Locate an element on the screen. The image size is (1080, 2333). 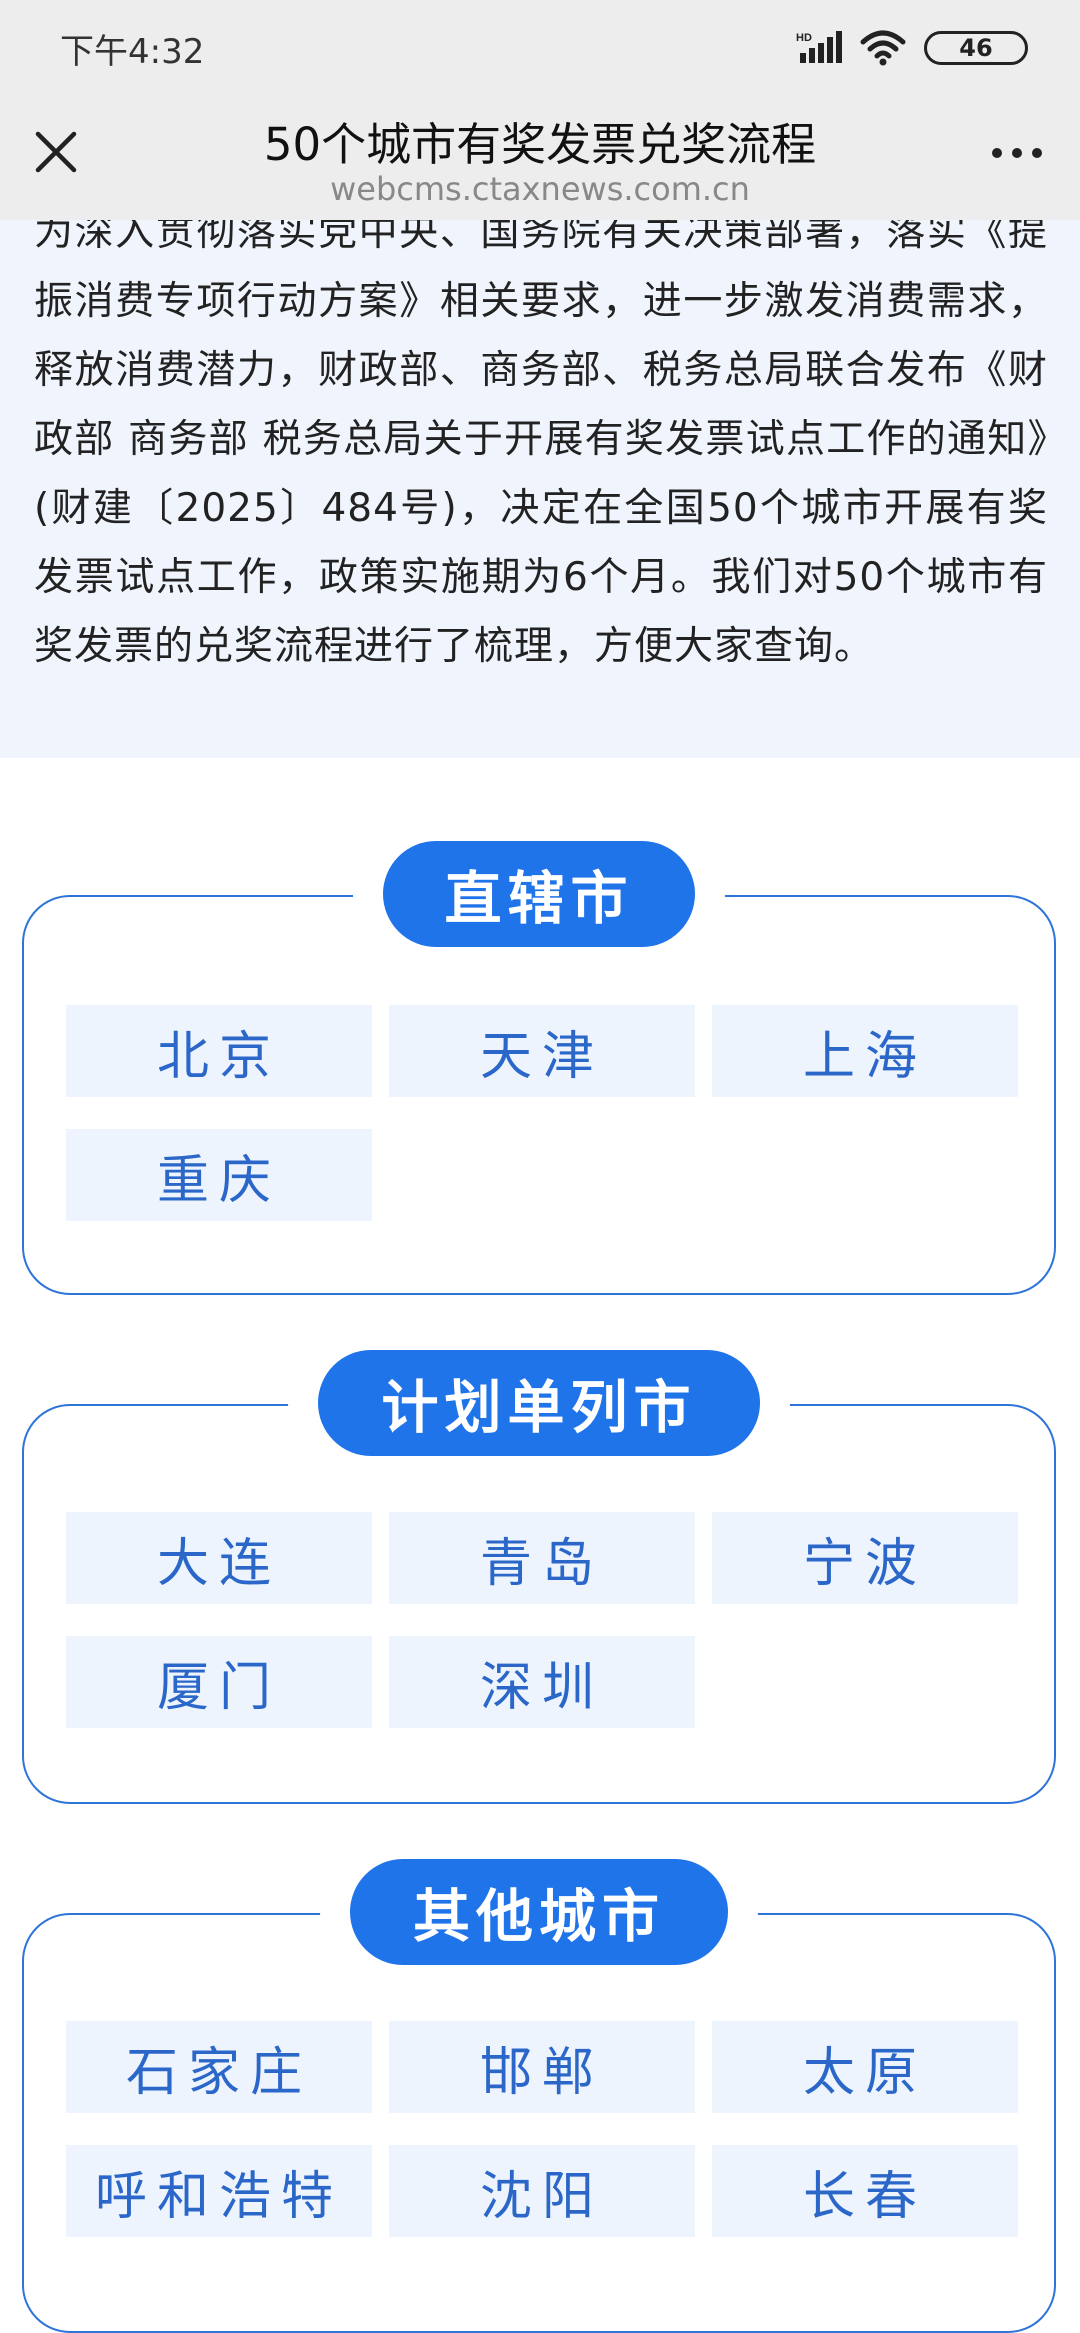
city-button: 石家庄 is located at coordinates (219, 2067).